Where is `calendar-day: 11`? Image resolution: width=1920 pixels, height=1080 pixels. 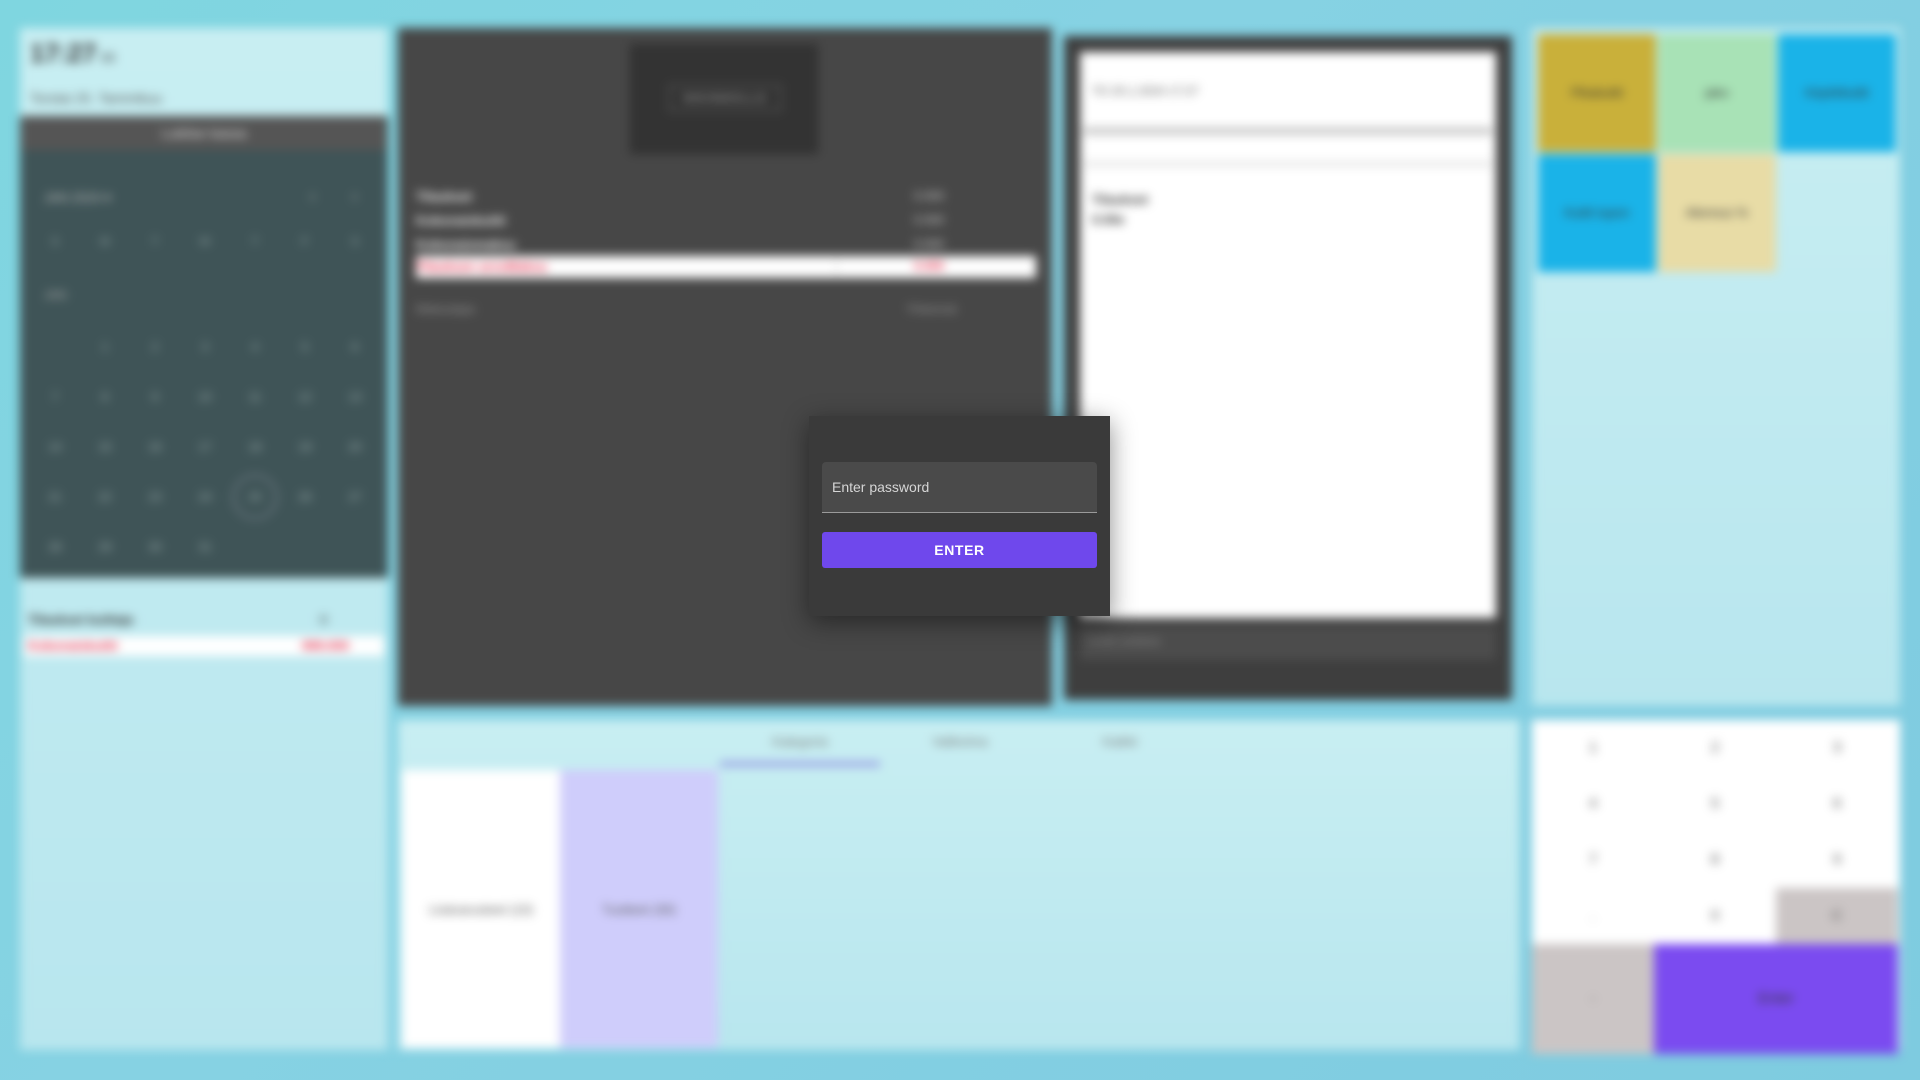 calendar-day: 11 is located at coordinates (255, 397).